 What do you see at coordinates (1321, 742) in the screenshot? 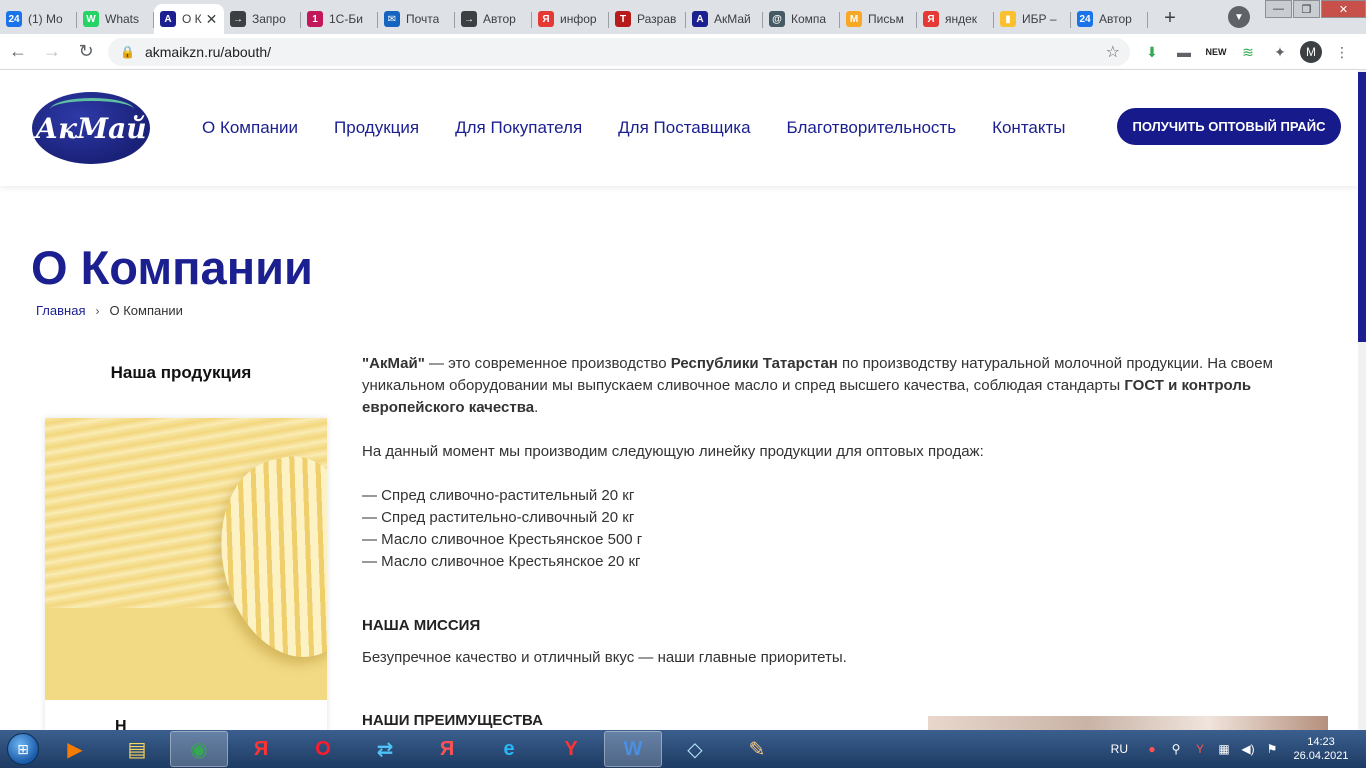
I see `clock-time: 14:23` at bounding box center [1321, 742].